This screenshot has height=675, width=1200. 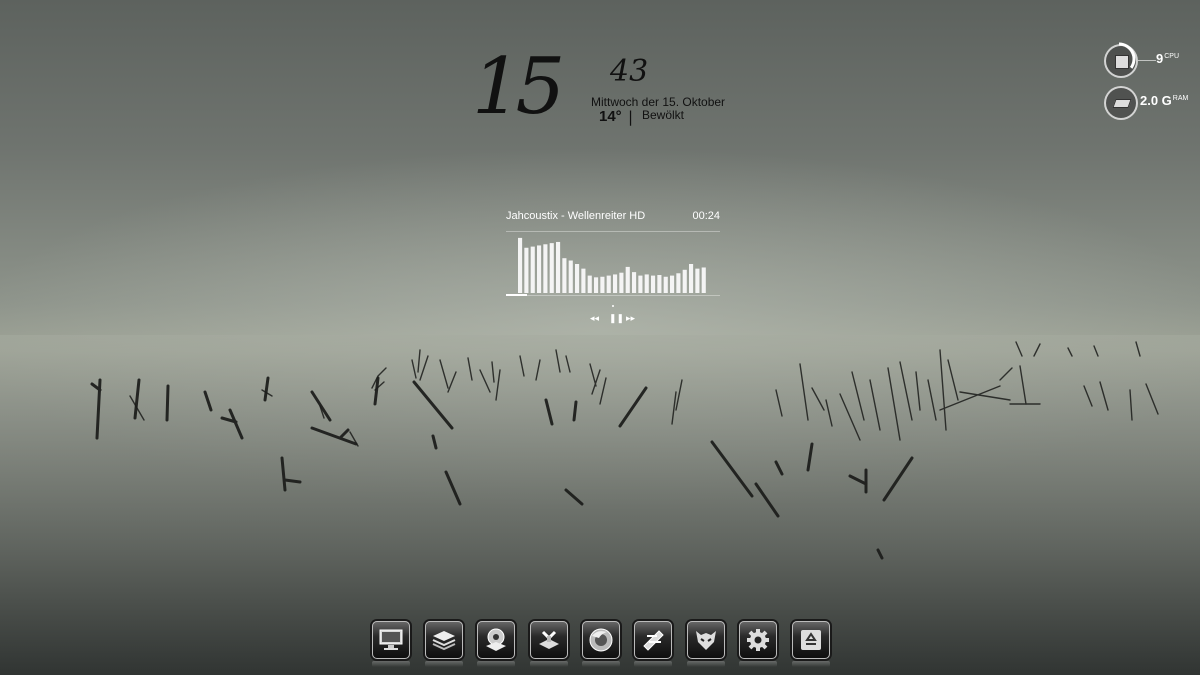 I want to click on cpu-chip-icon, so click(x=1122, y=62).